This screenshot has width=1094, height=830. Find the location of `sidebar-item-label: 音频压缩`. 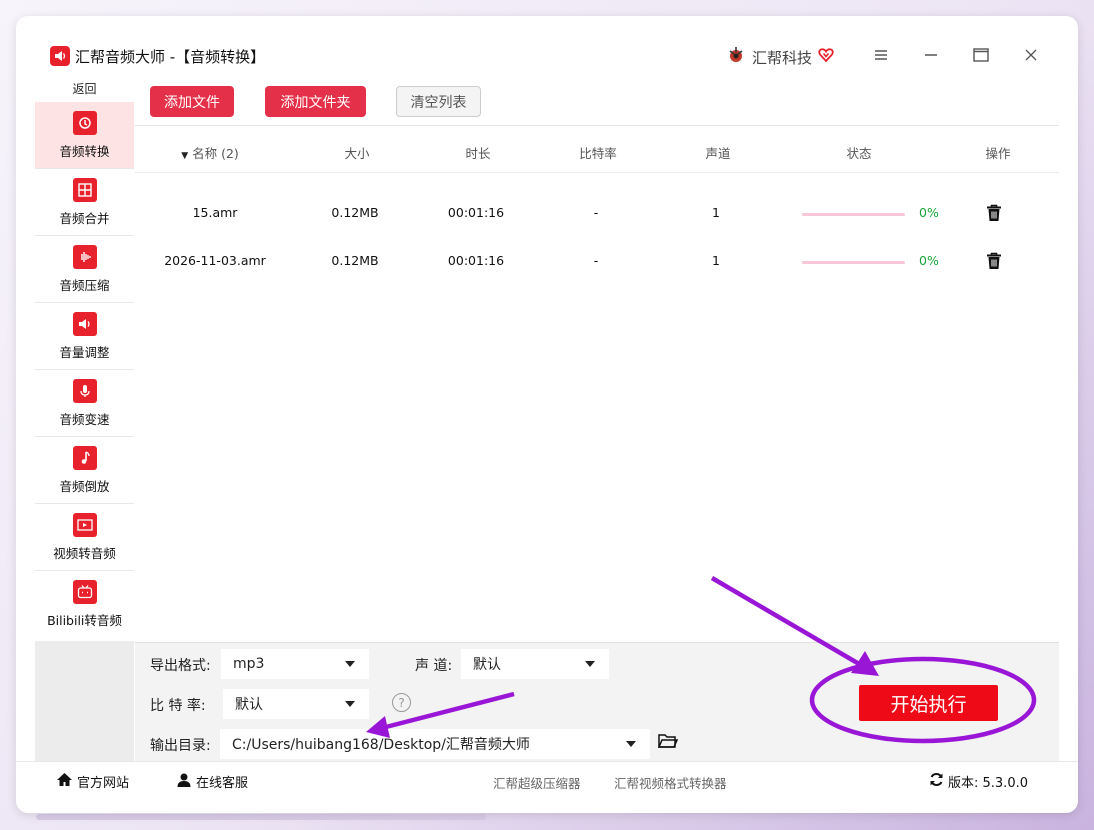

sidebar-item-label: 音频压缩 is located at coordinates (84, 285).